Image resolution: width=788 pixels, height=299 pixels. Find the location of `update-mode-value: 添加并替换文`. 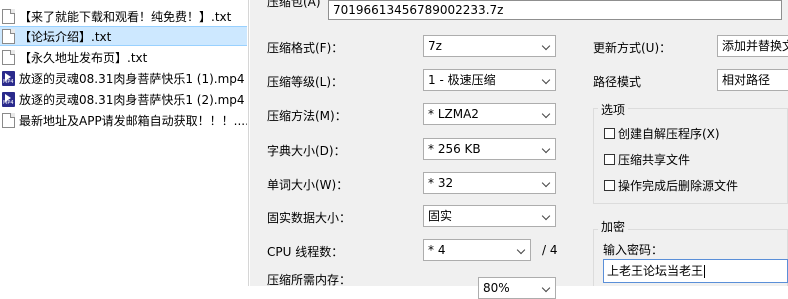

update-mode-value: 添加并替换文 is located at coordinates (755, 46).